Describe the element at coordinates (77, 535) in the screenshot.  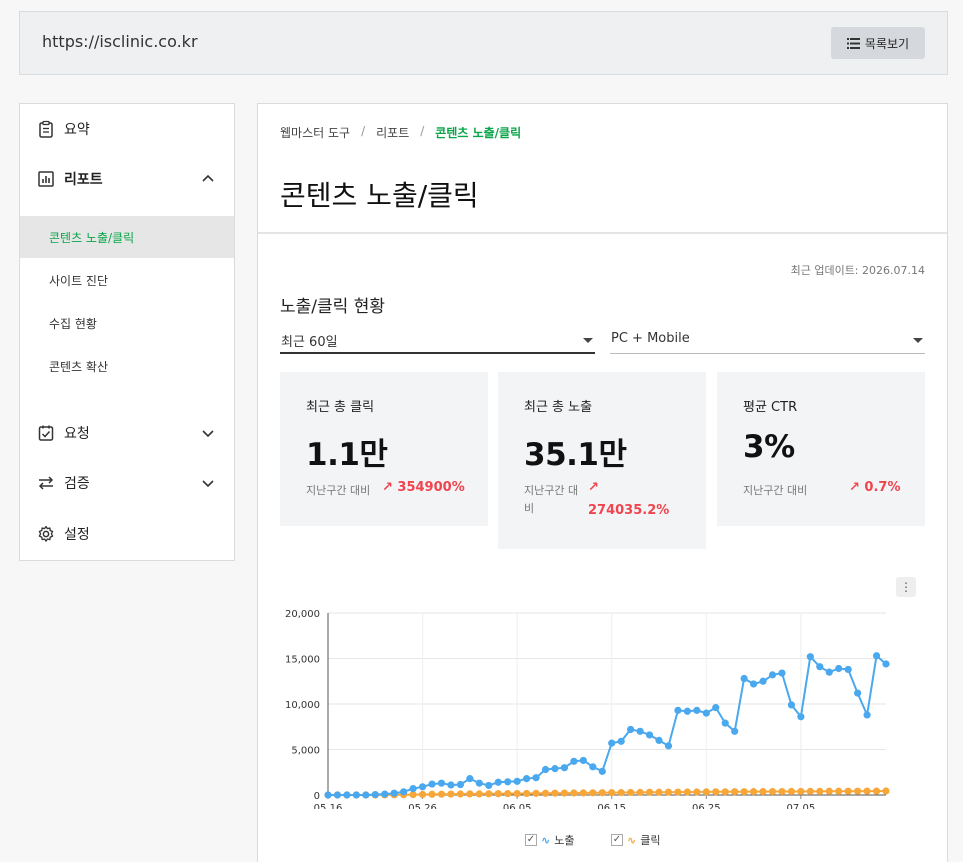
I see `sidebar-item-label: 설정` at that location.